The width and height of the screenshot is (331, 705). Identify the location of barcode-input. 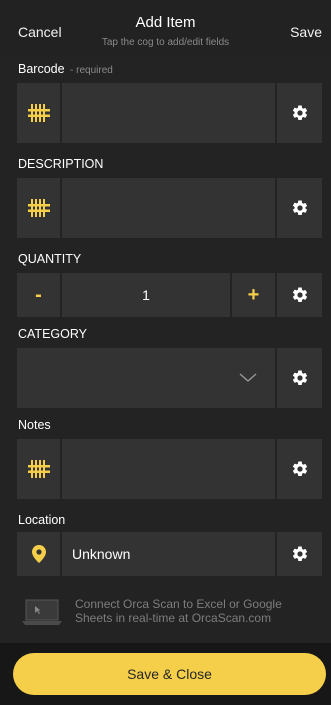
(168, 113).